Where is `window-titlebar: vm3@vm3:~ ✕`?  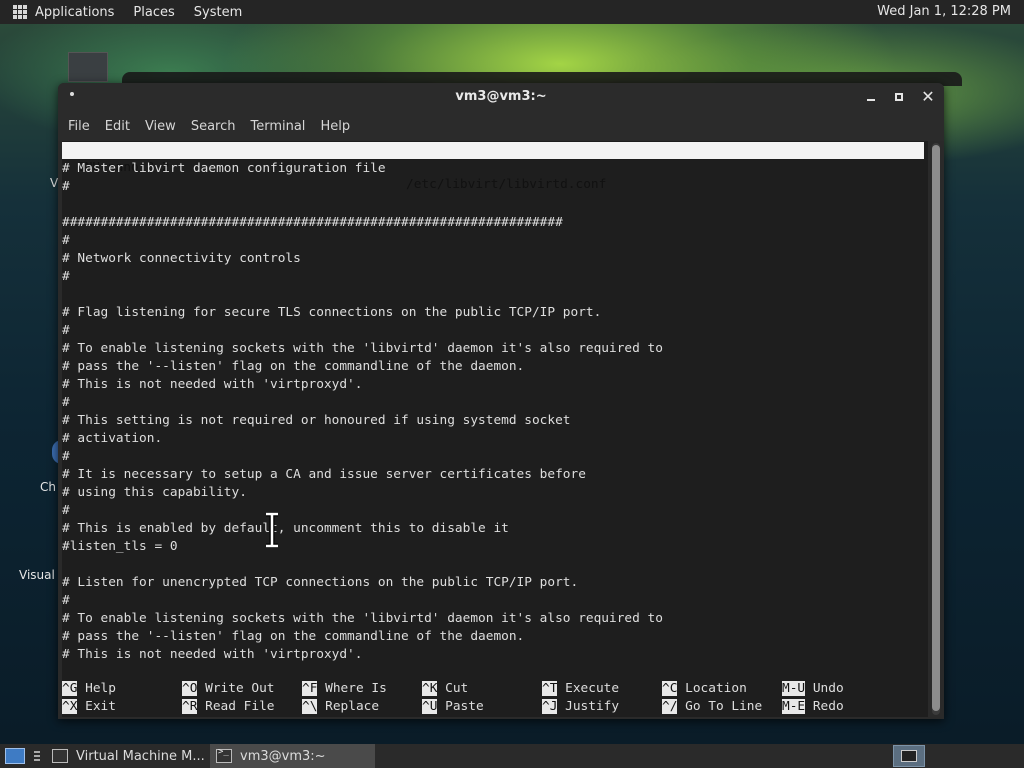 window-titlebar: vm3@vm3:~ ✕ is located at coordinates (501, 97).